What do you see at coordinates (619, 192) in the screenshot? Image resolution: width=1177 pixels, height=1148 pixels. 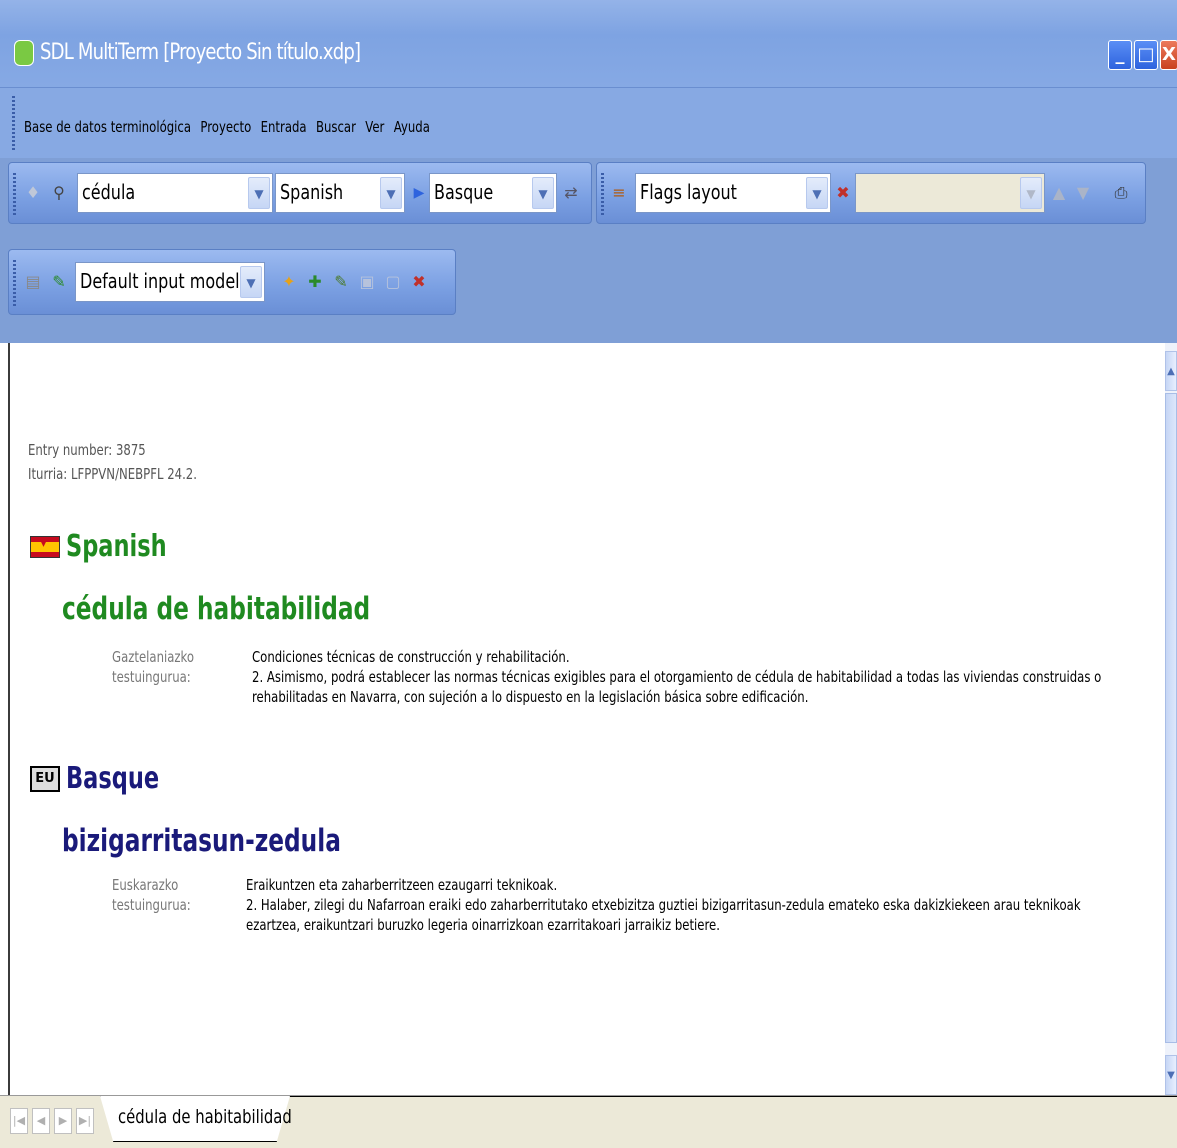 I see `layout-icon: ≡` at bounding box center [619, 192].